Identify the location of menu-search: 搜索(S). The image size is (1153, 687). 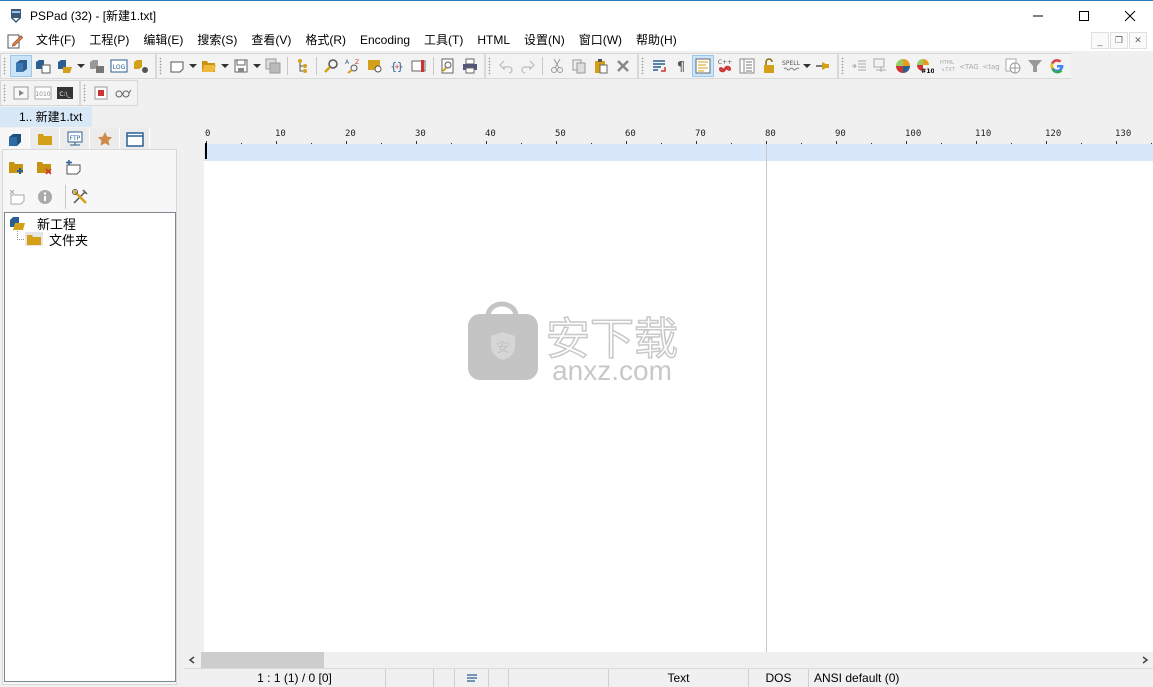
(217, 40).